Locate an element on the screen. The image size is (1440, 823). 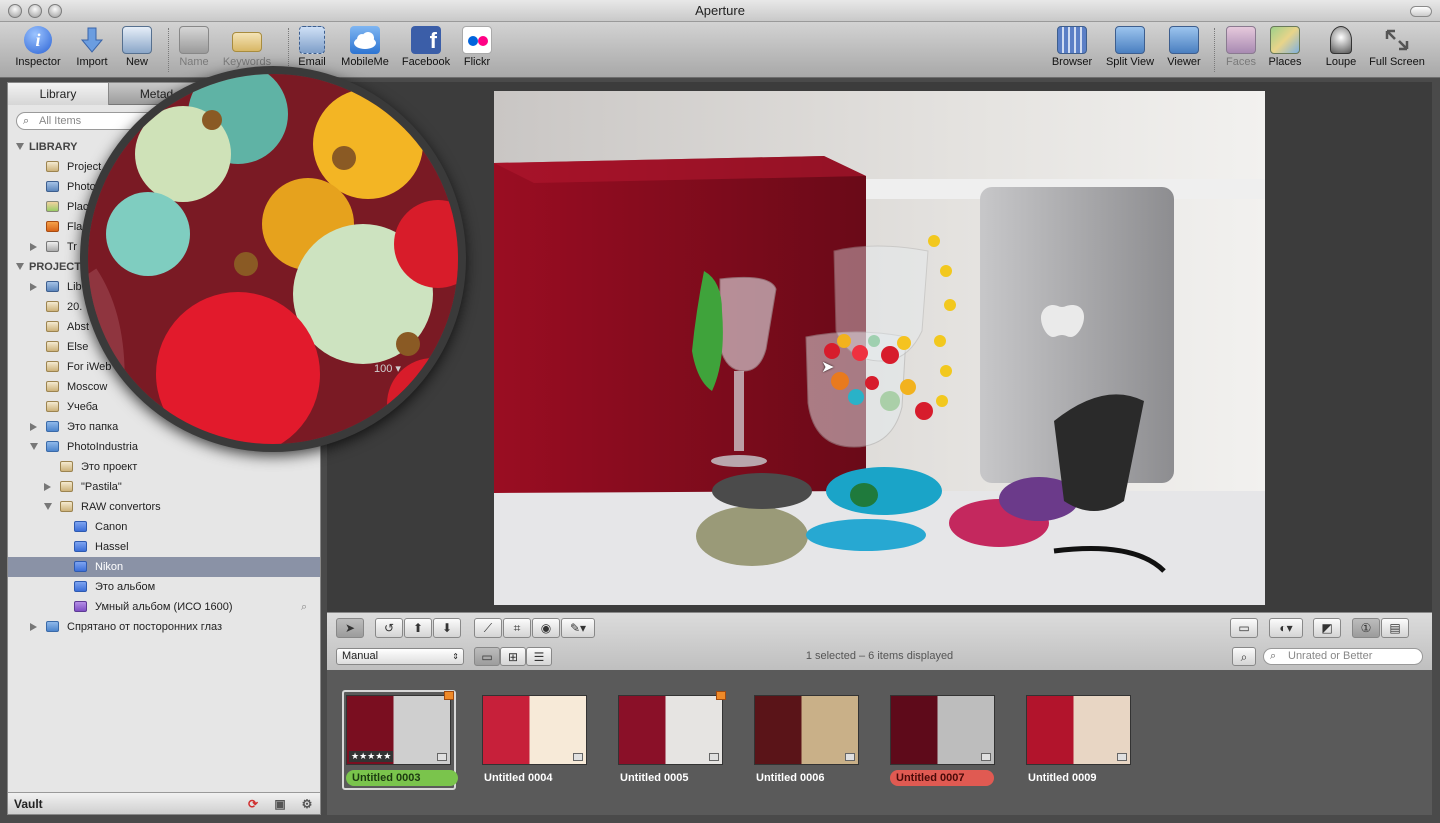
browser-button: Browser is located at coordinates (1072, 47).